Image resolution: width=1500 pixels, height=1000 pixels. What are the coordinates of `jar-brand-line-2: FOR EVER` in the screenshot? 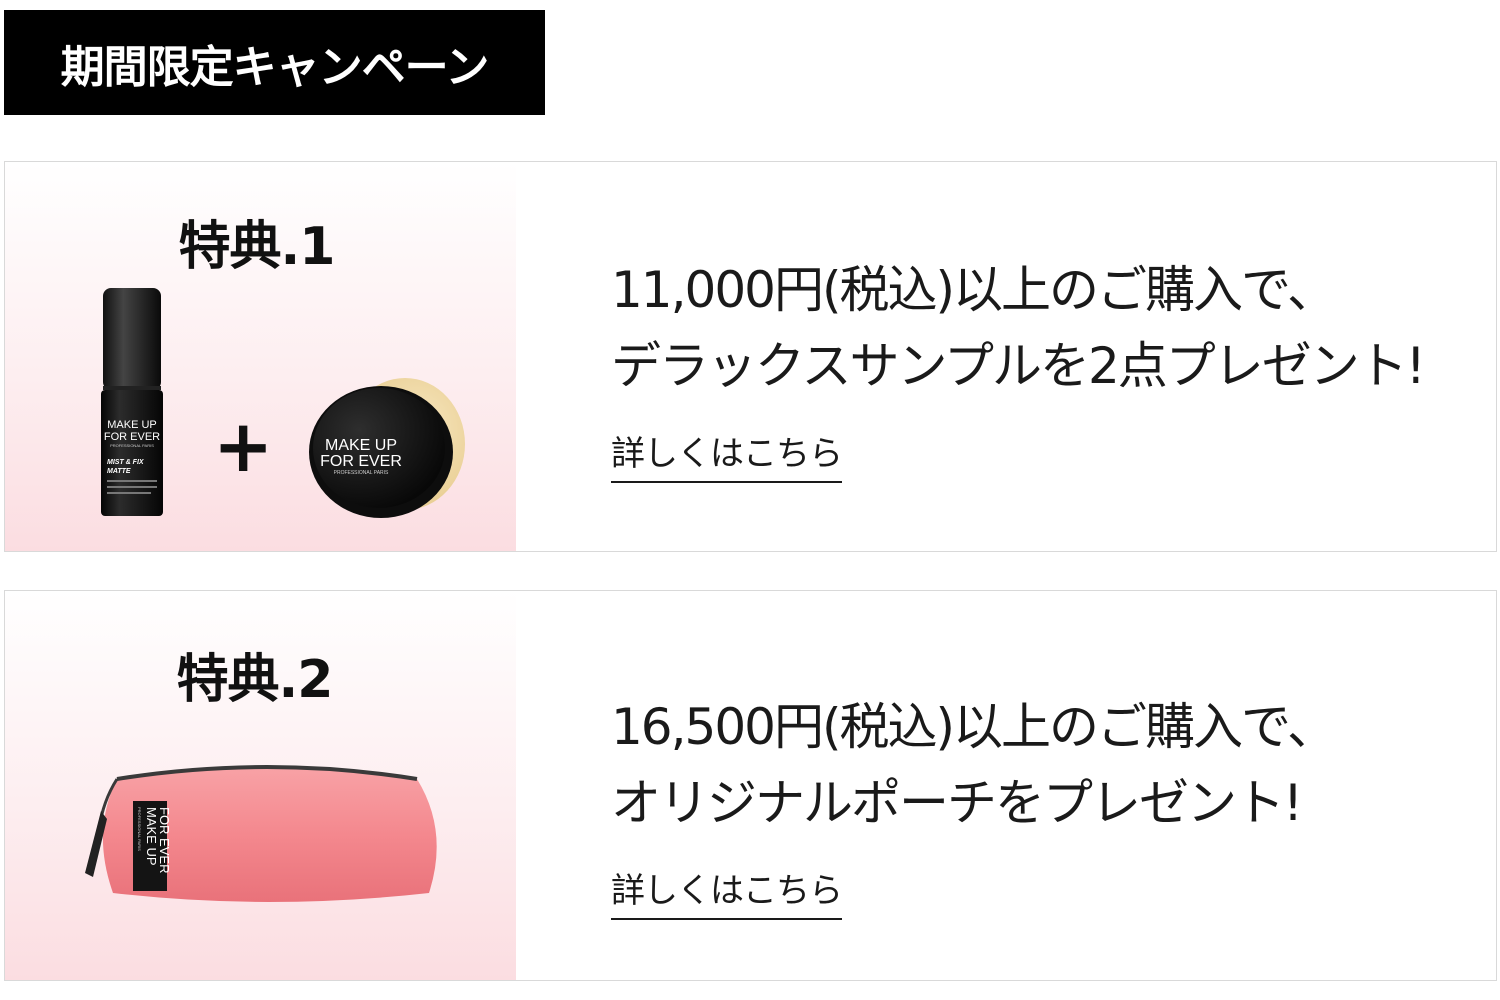 It's located at (361, 461).